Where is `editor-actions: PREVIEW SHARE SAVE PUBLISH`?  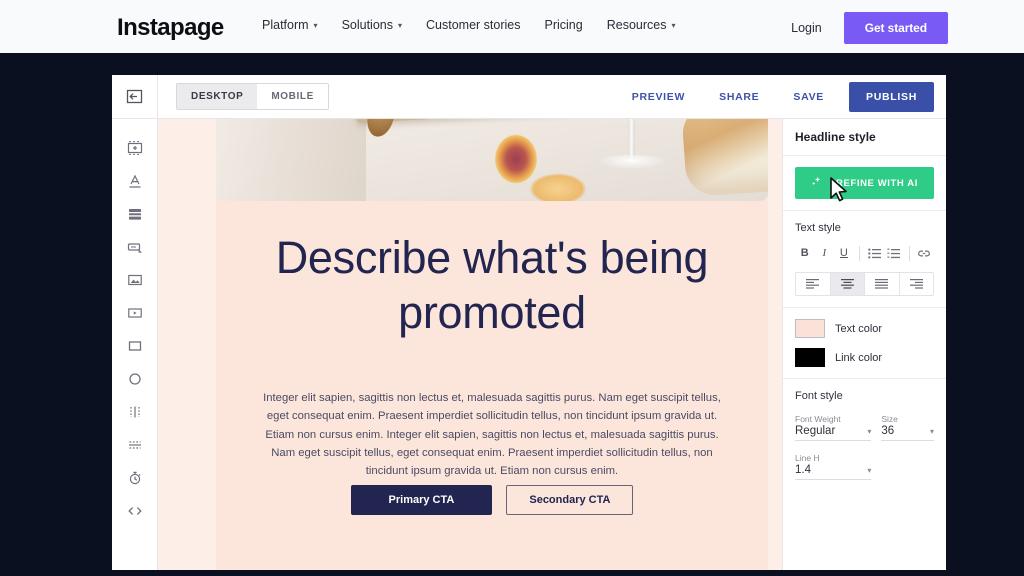
editor-actions: PREVIEW SHARE SAVE PUBLISH is located at coordinates (774, 97).